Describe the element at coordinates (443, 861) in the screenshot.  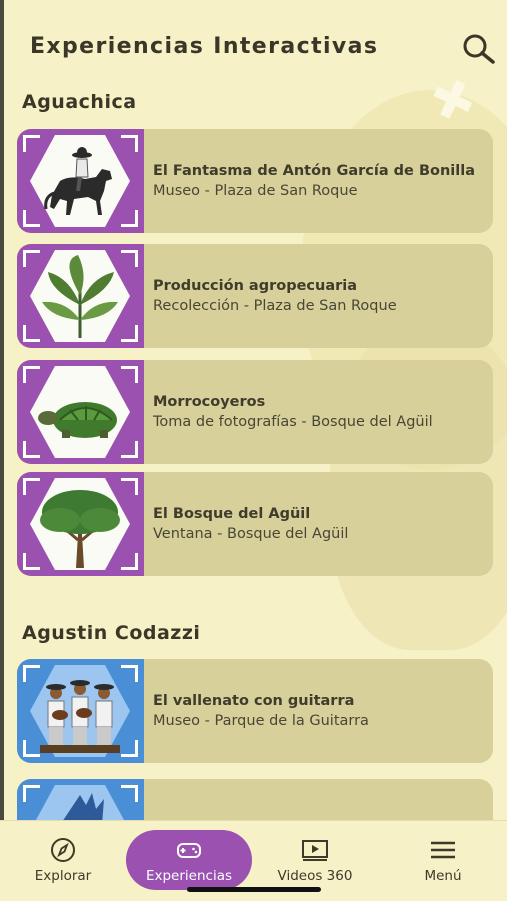
I see `nav-menu: Menú` at that location.